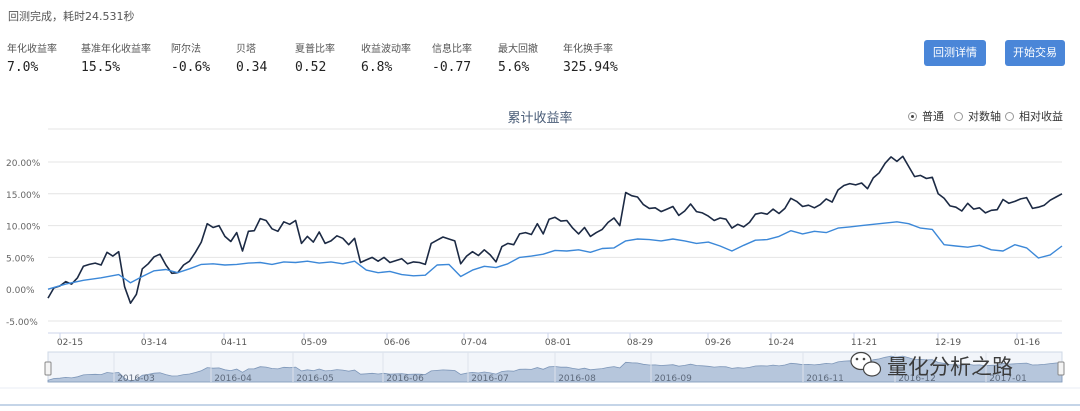  What do you see at coordinates (22, 323) in the screenshot?
I see `y-tick-label: -5.00%` at bounding box center [22, 323].